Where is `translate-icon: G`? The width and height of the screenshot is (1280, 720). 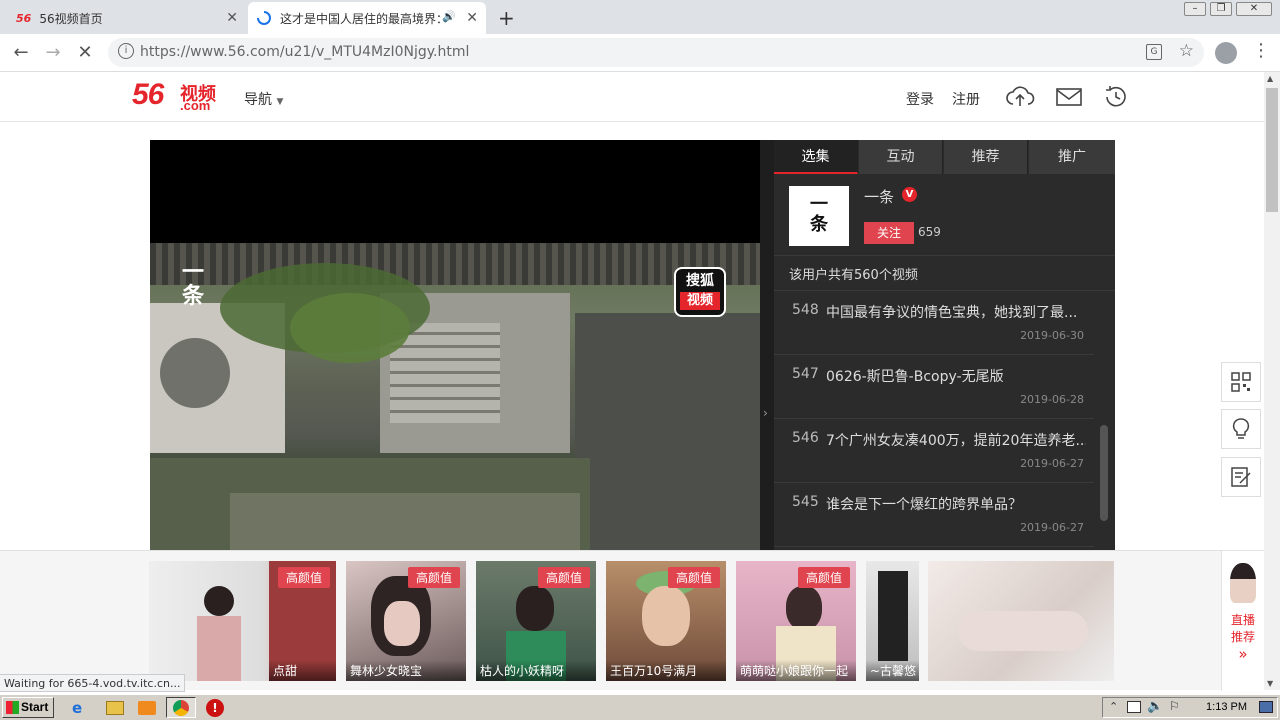 translate-icon: G is located at coordinates (1154, 52).